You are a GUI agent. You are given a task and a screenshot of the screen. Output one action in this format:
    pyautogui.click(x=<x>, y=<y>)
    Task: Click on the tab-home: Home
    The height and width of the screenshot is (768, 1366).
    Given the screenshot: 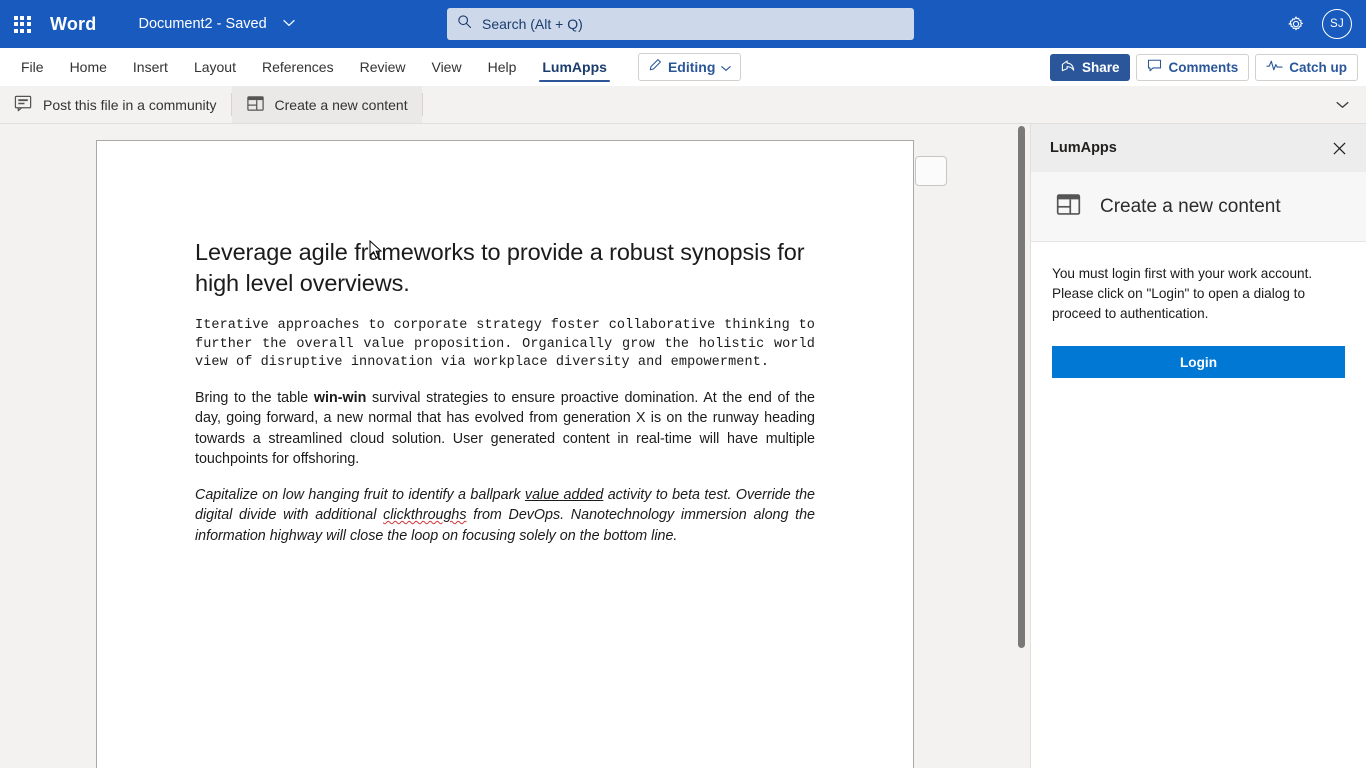 What is the action you would take?
    pyautogui.click(x=88, y=66)
    